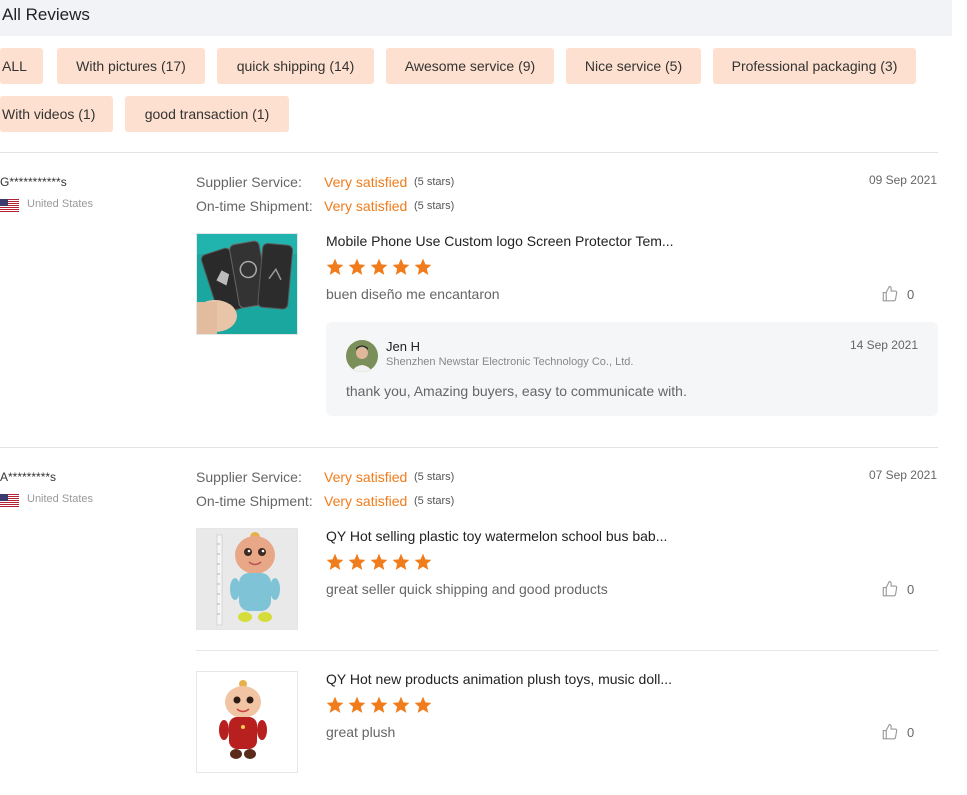 This screenshot has width=967, height=795. I want to click on reviewer-name: A*********s, so click(28, 477).